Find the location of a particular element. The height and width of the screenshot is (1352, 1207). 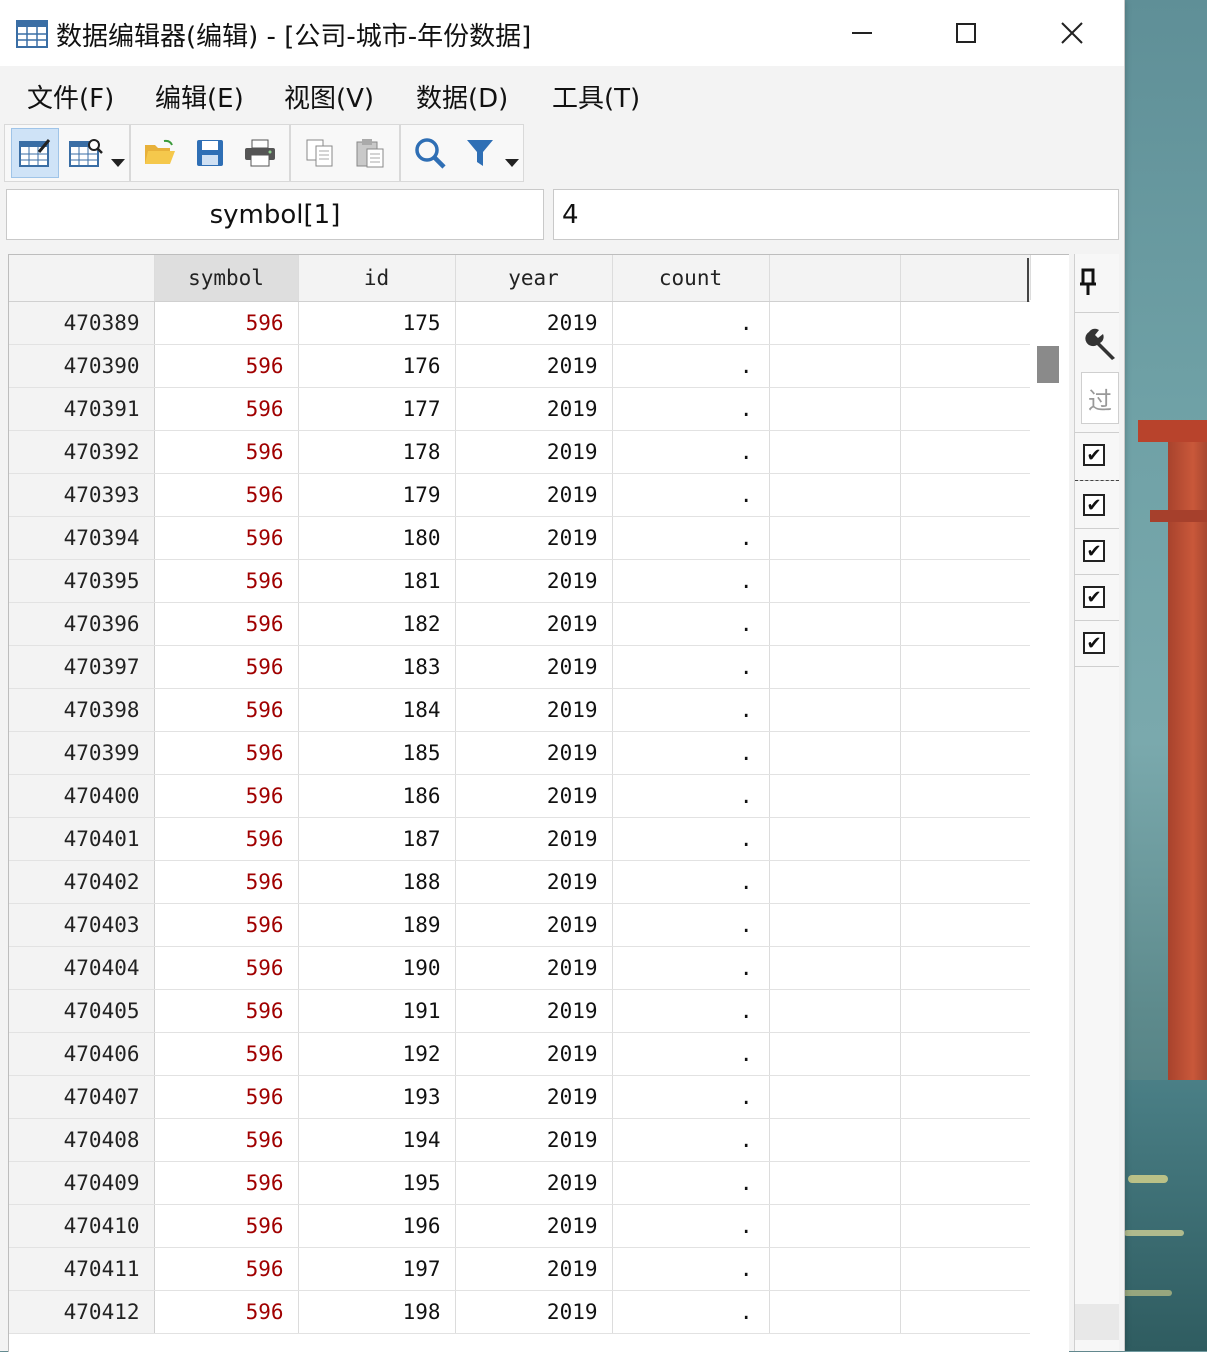

cell-id: 196 is located at coordinates (377, 1226).